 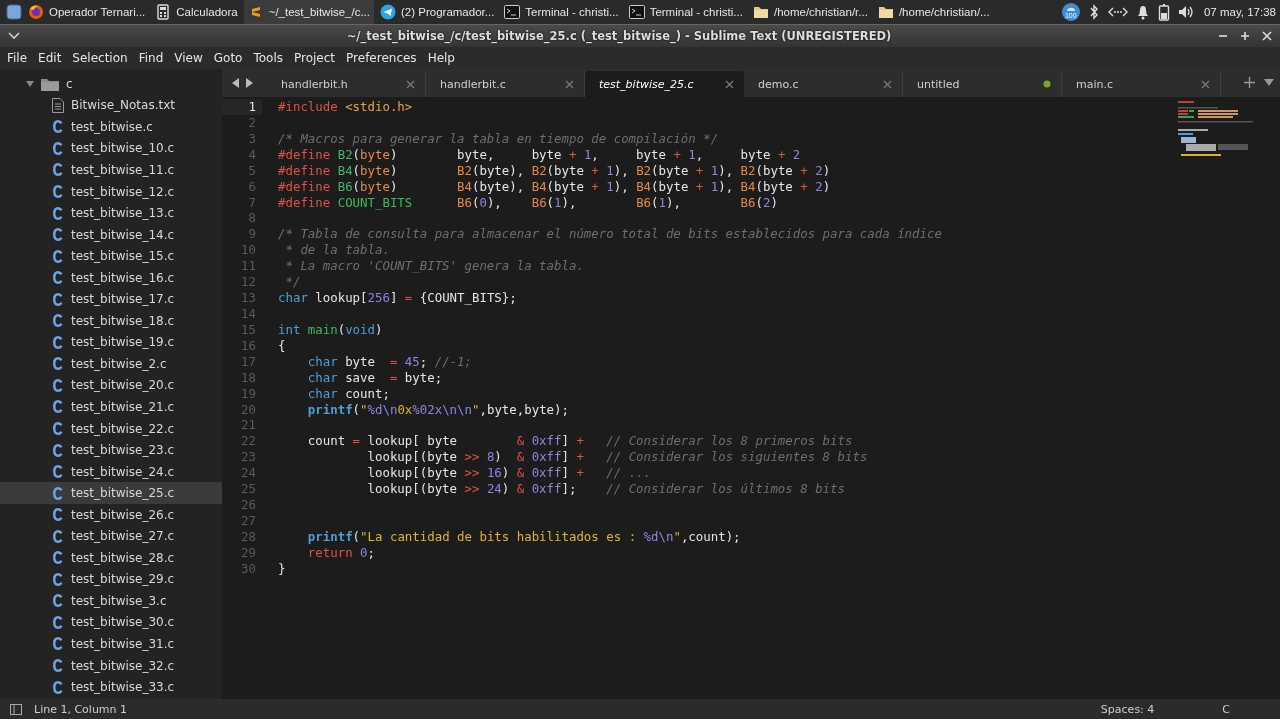 What do you see at coordinates (248, 473) in the screenshot?
I see `line-number: 24` at bounding box center [248, 473].